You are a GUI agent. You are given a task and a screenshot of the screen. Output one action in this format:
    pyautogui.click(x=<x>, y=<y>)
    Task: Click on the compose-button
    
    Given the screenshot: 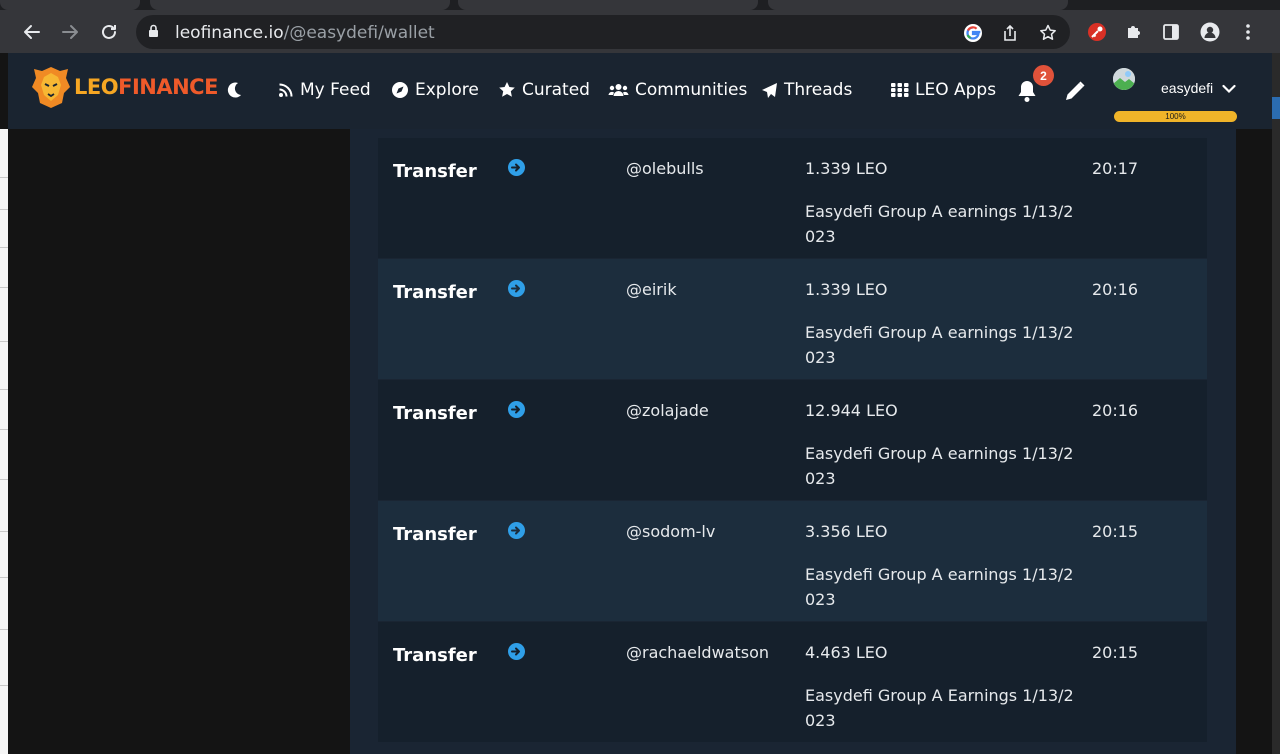 What is the action you would take?
    pyautogui.click(x=1075, y=93)
    